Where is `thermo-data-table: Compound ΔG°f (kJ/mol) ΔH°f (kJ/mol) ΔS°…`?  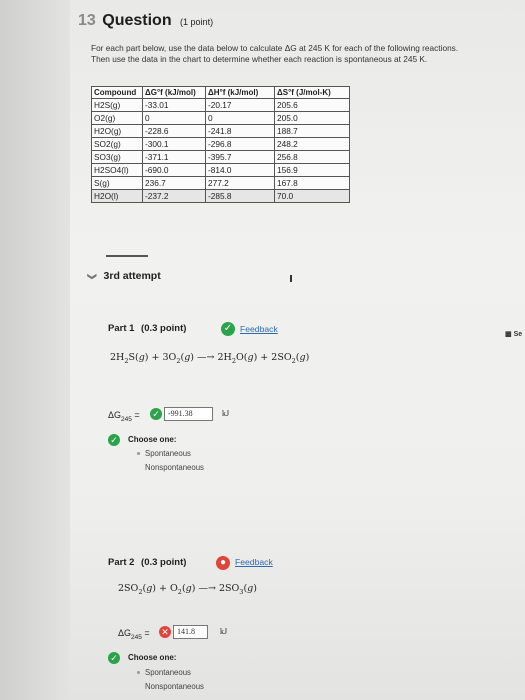 thermo-data-table: Compound ΔG°f (kJ/mol) ΔH°f (kJ/mol) ΔS°… is located at coordinates (220, 144).